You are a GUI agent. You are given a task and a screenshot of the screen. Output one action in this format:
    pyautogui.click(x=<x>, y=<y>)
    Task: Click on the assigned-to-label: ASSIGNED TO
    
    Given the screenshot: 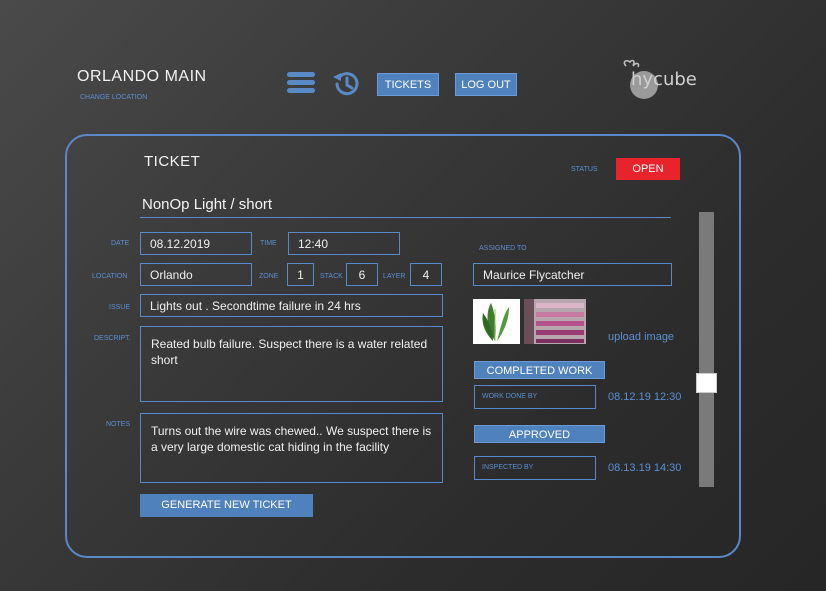 What is the action you would take?
    pyautogui.click(x=503, y=248)
    